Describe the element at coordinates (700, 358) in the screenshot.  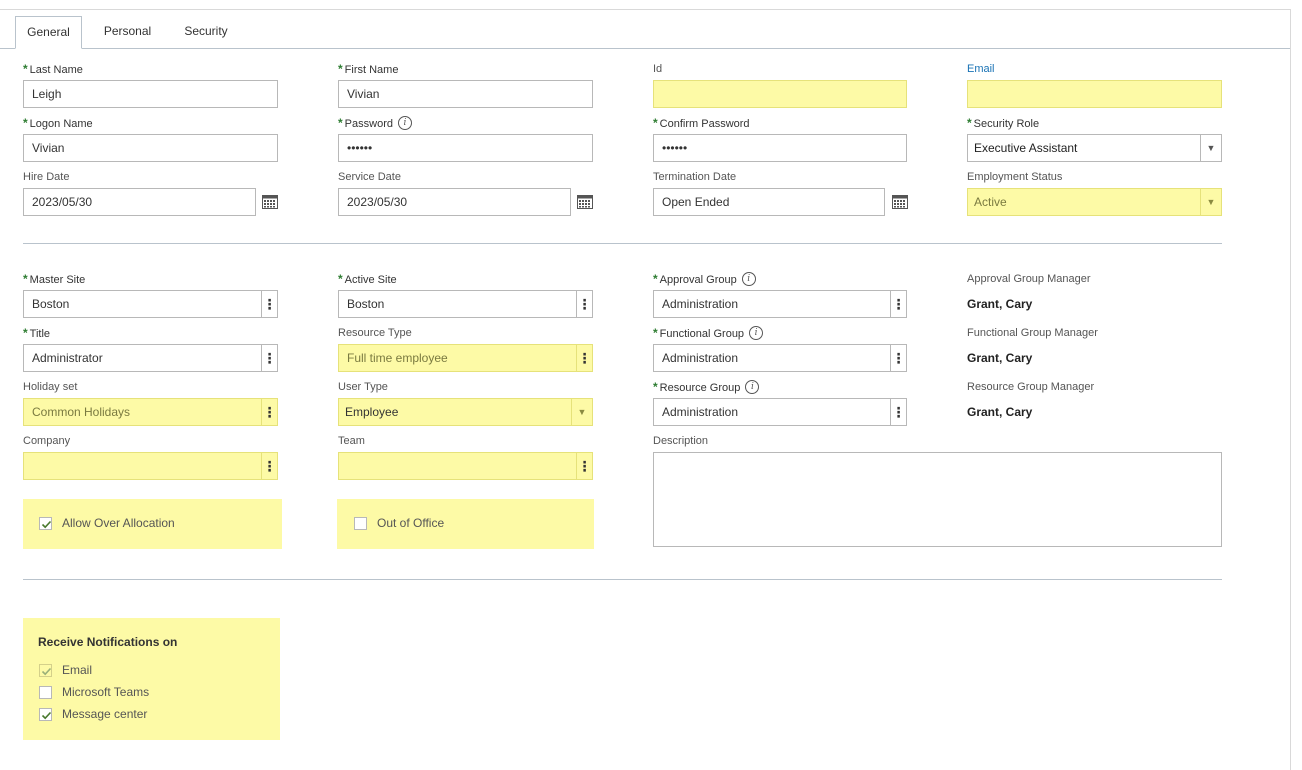
I see `functional-group-value: Administration` at that location.